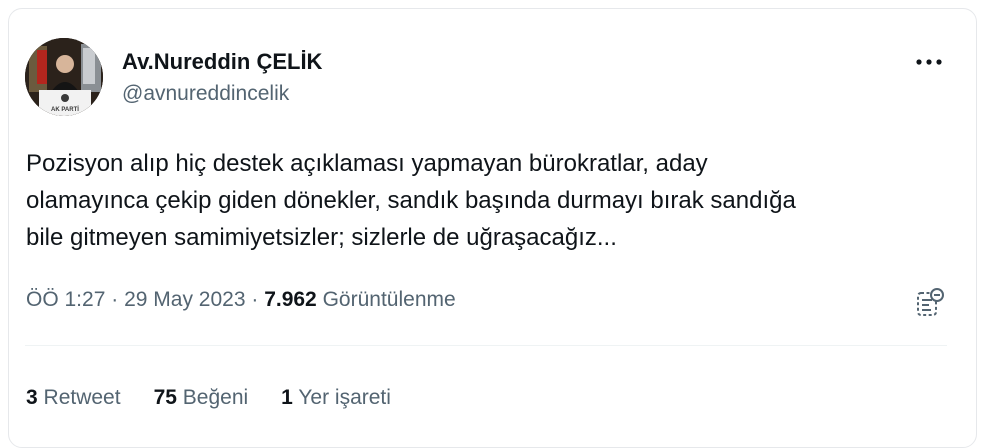 This screenshot has height=448, width=985. I want to click on views-label: Görüntülenme, so click(389, 299).